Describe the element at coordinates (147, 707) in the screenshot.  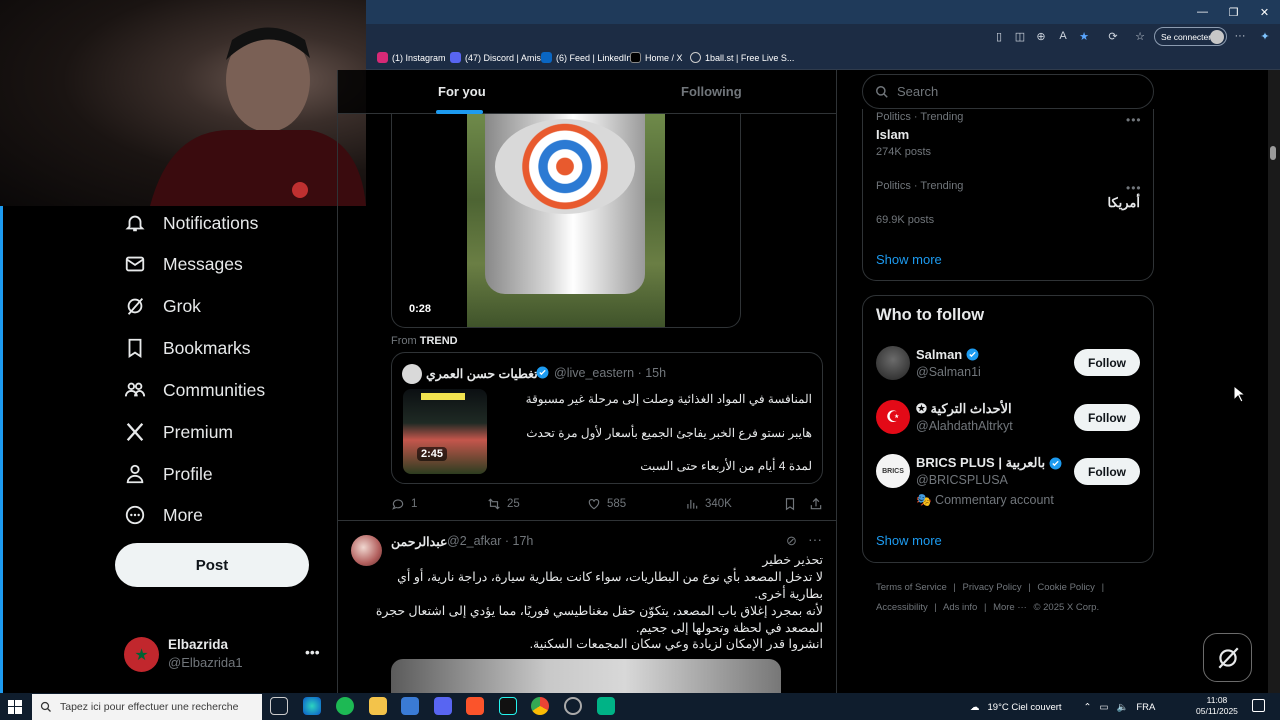
I see `taskbar-search-input: Tapez ici pour effectuer une recherche` at that location.